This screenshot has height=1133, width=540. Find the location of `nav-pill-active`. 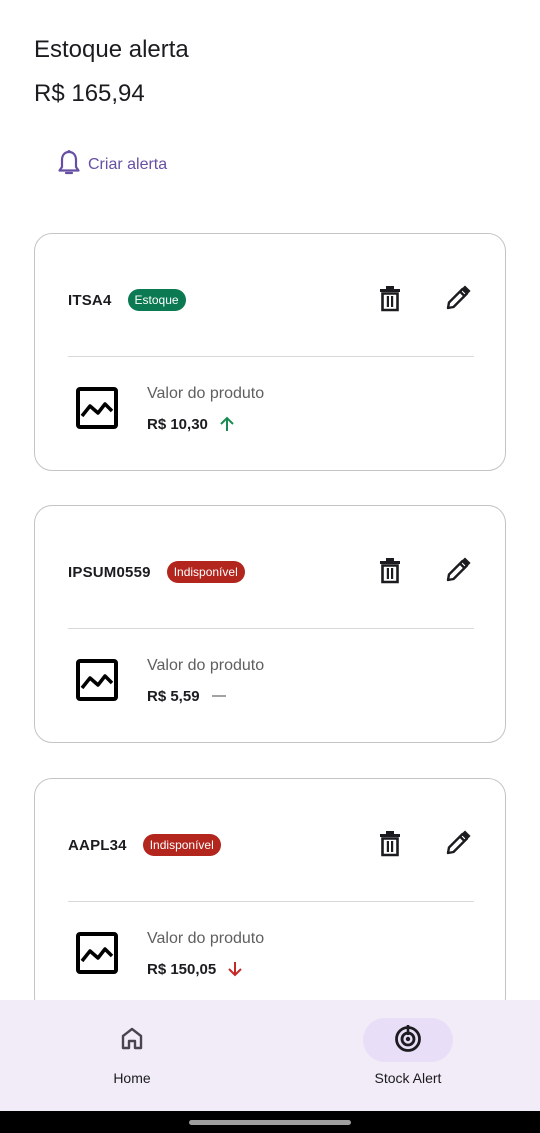

nav-pill-active is located at coordinates (408, 1040).